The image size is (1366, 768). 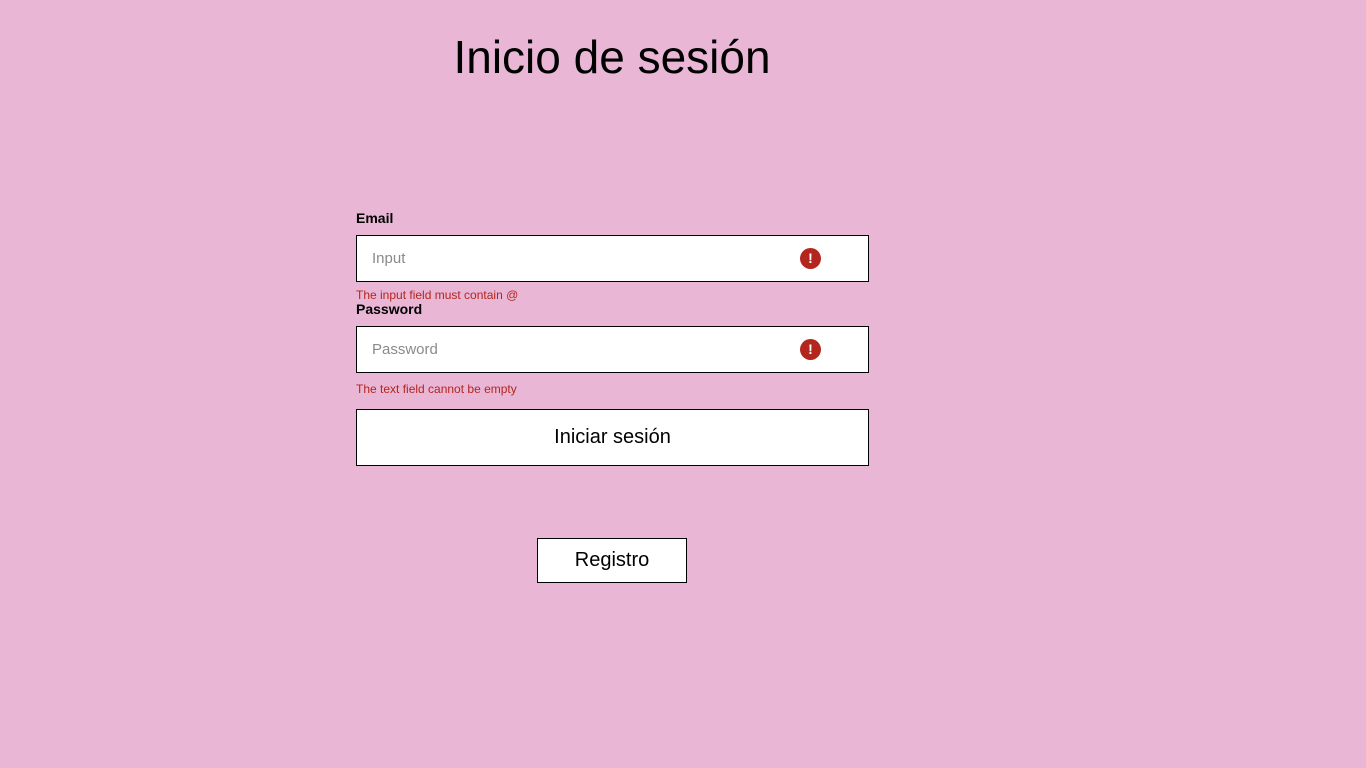 What do you see at coordinates (612, 57) in the screenshot?
I see `page-title: Inicio de sesión` at bounding box center [612, 57].